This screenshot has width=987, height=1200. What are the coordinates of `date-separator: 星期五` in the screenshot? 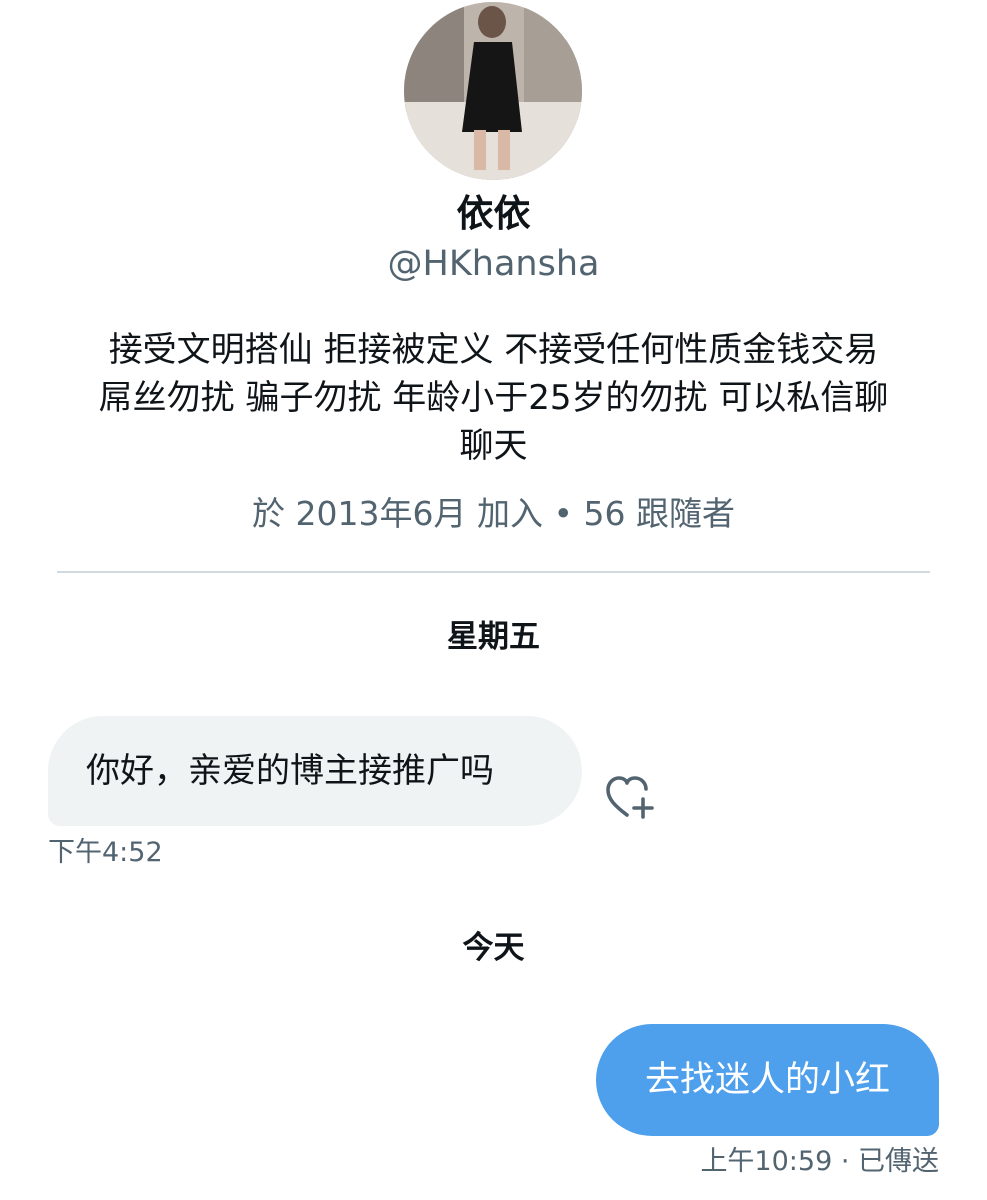 It's located at (493, 637).